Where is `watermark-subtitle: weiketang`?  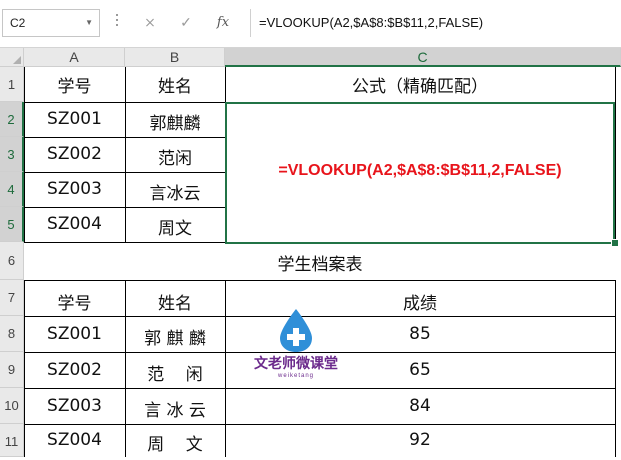 watermark-subtitle: weiketang is located at coordinates (296, 376).